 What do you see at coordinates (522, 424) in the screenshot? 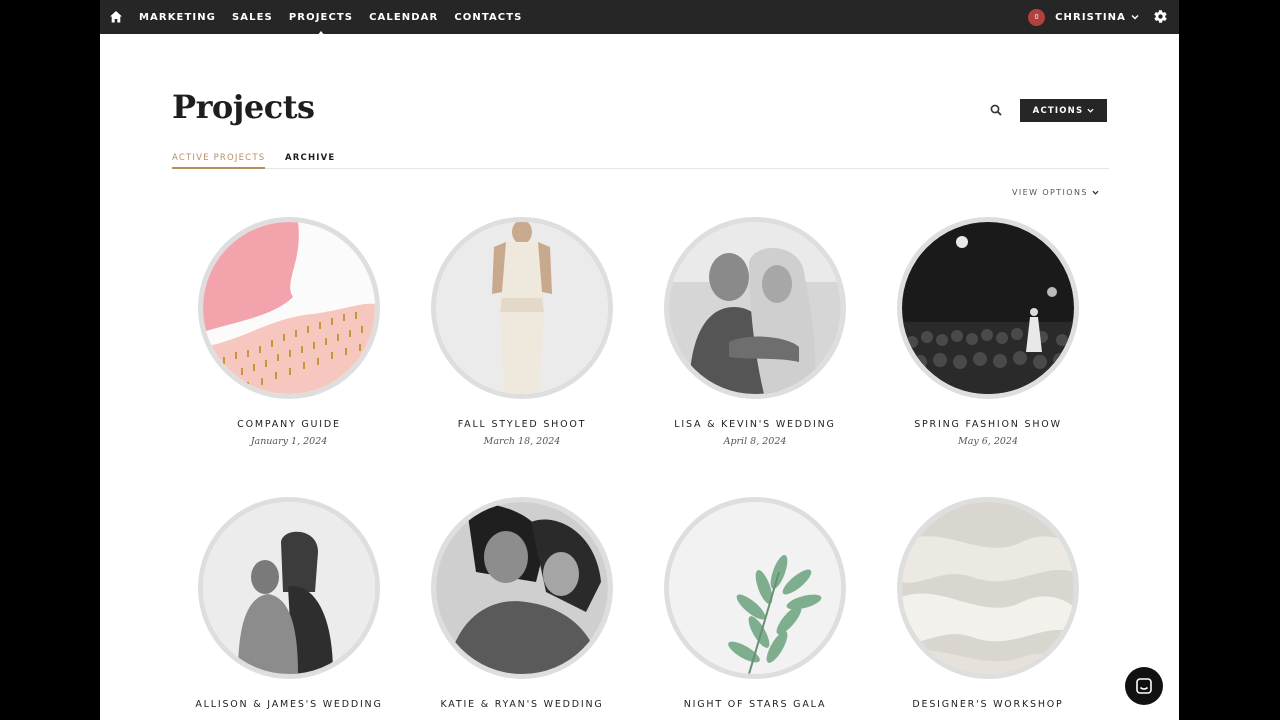
I see `project-title: FALL STYLED SHOOT` at bounding box center [522, 424].